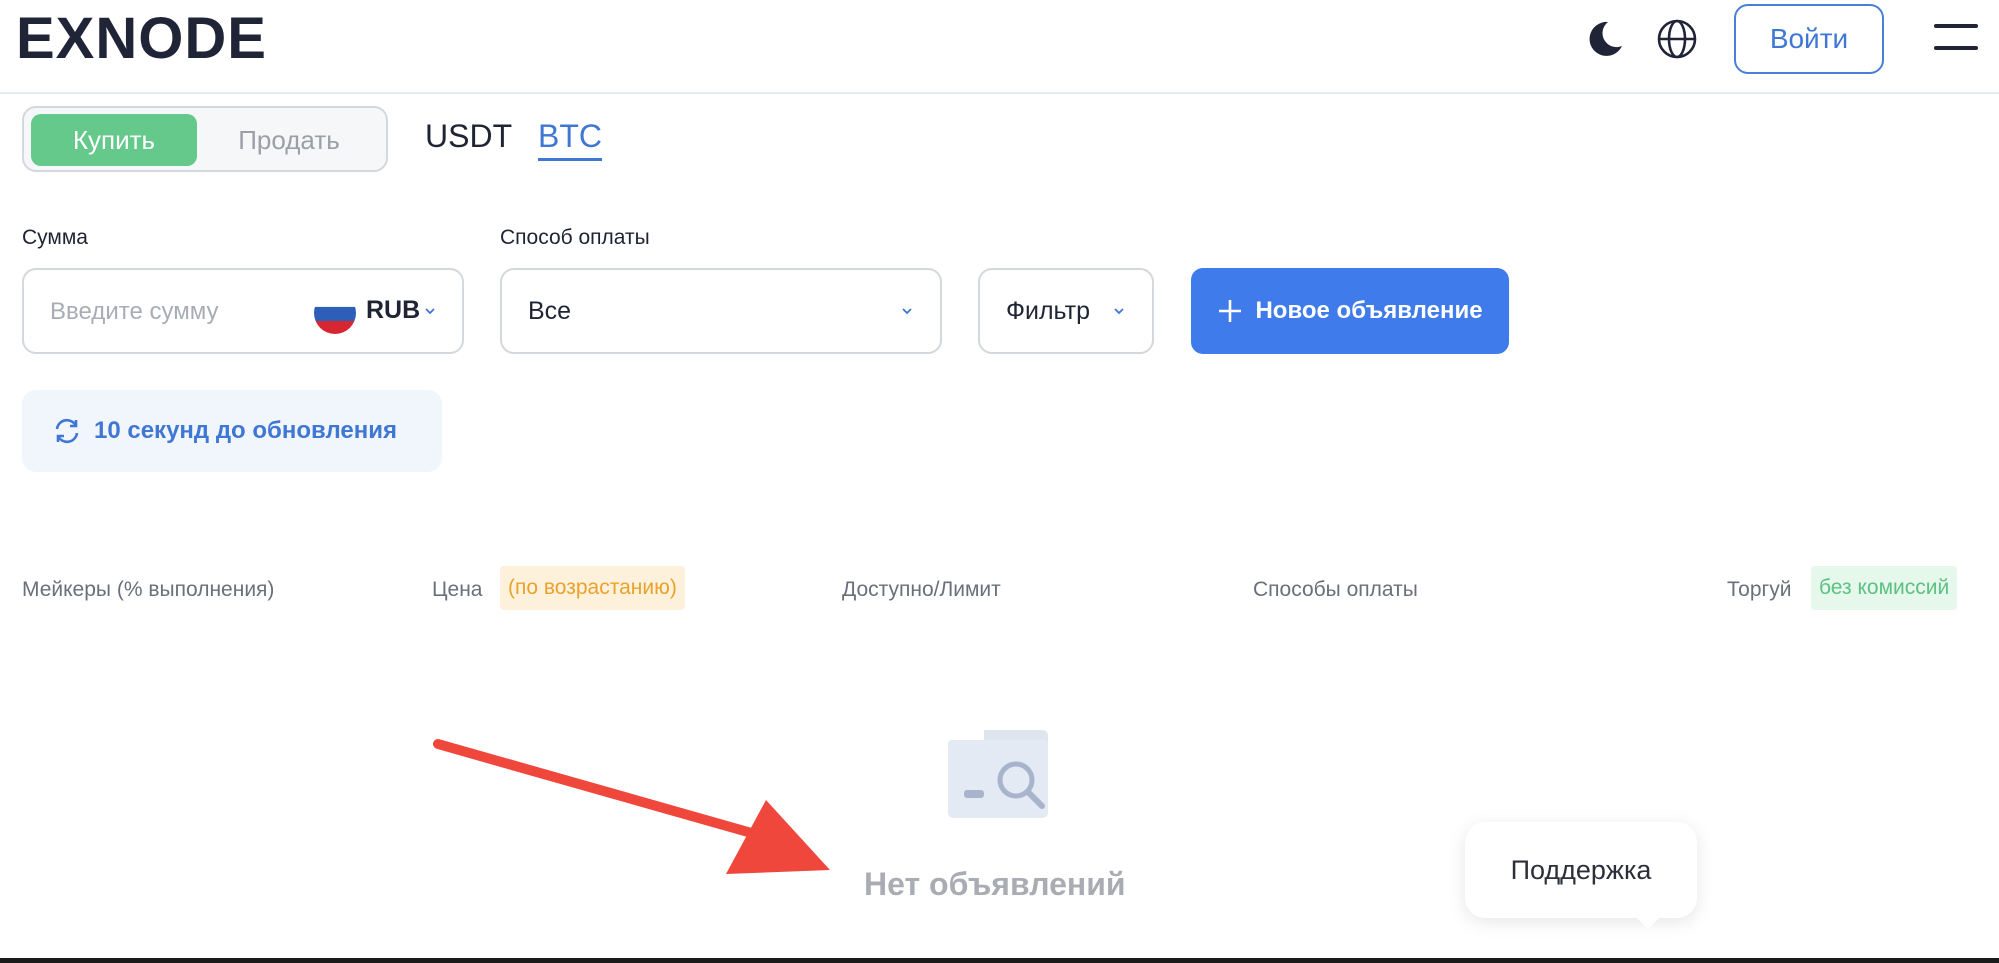 The image size is (1999, 963). I want to click on sell-tab: Продать, so click(289, 140).